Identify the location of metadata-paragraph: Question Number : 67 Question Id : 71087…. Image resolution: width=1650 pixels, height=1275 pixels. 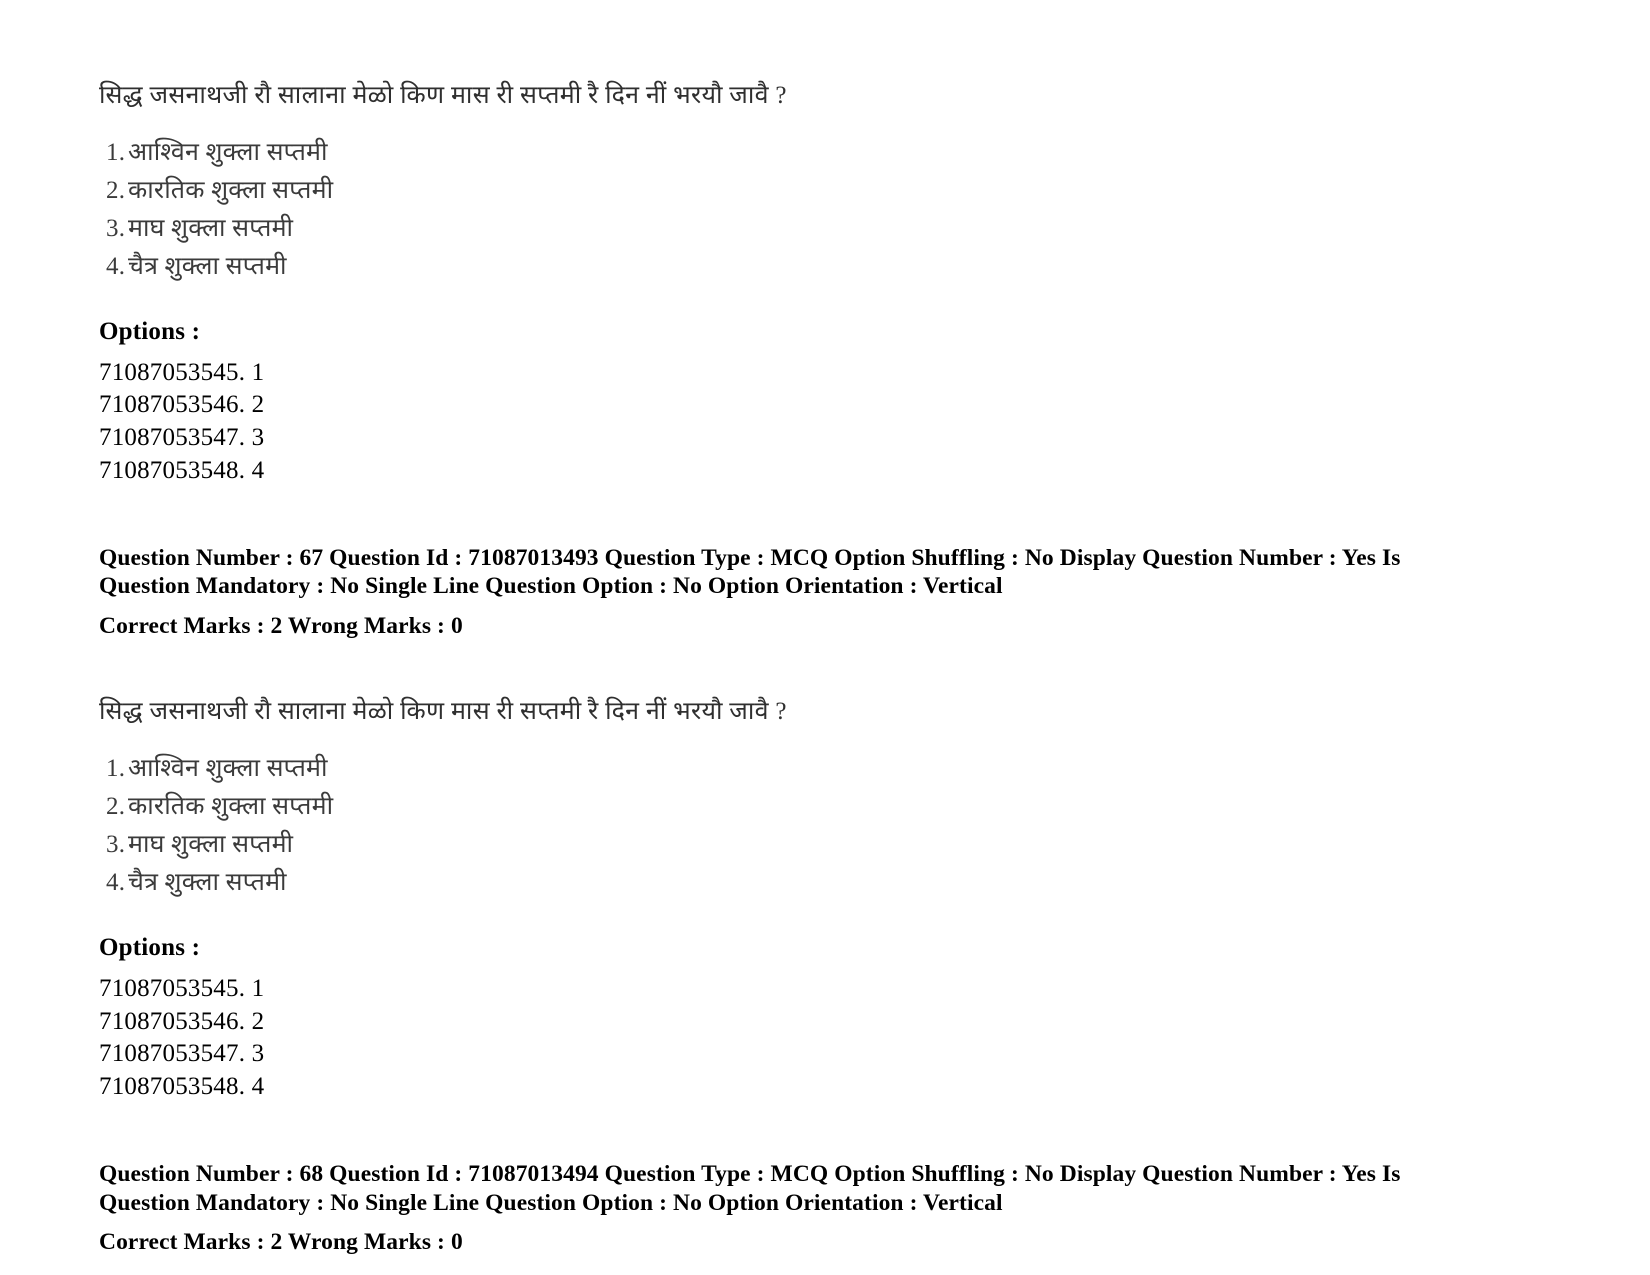
(809, 572).